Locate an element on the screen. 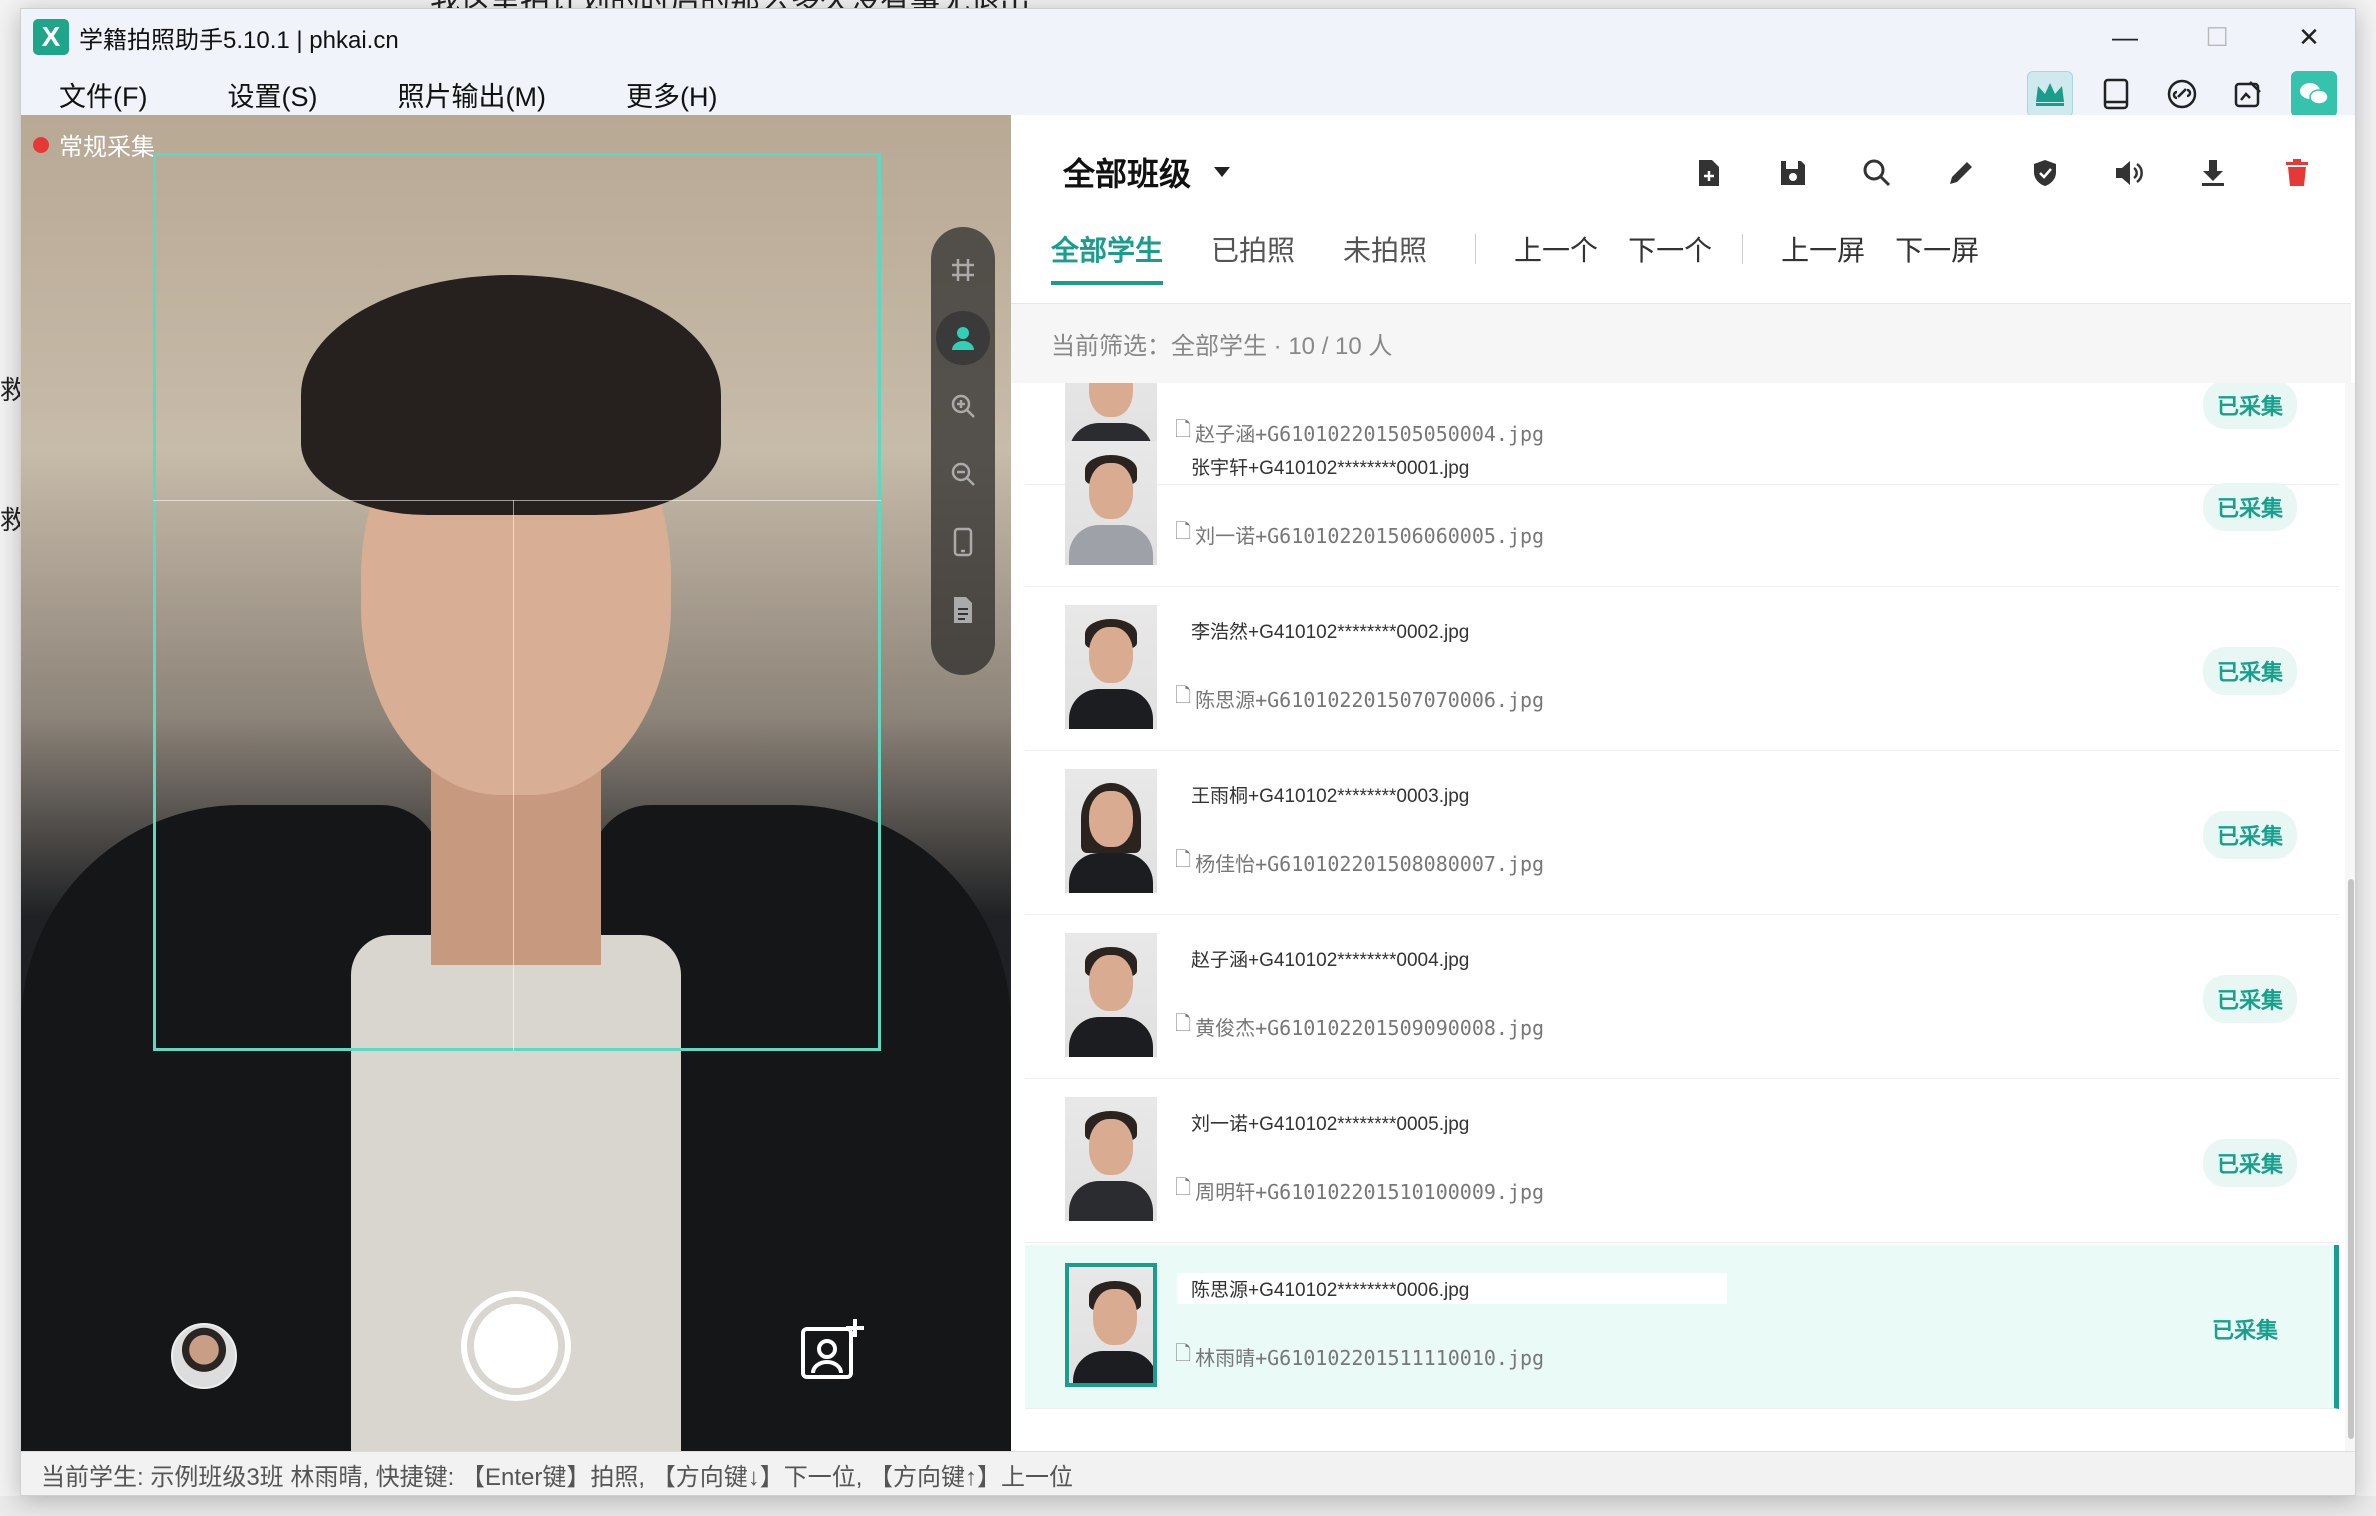 This screenshot has width=2376, height=1516. photo-filename: 🗋 林雨晴+G610102201511110010.jpg is located at coordinates (1359, 1356).